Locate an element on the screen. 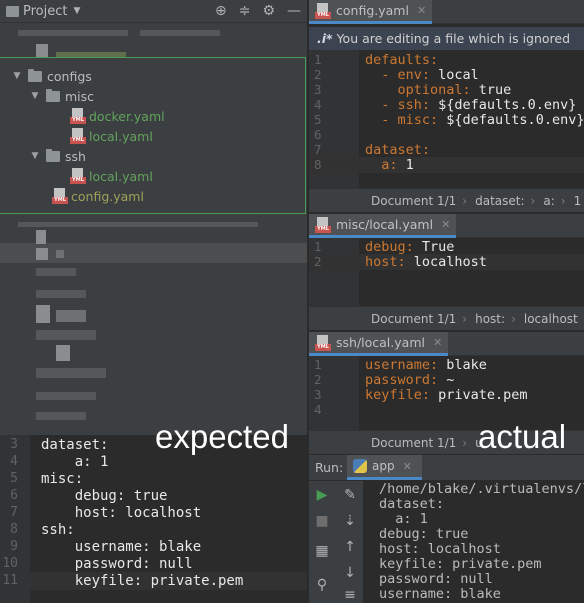 This screenshot has width=584, height=603. tree-item-label: misc is located at coordinates (80, 96).